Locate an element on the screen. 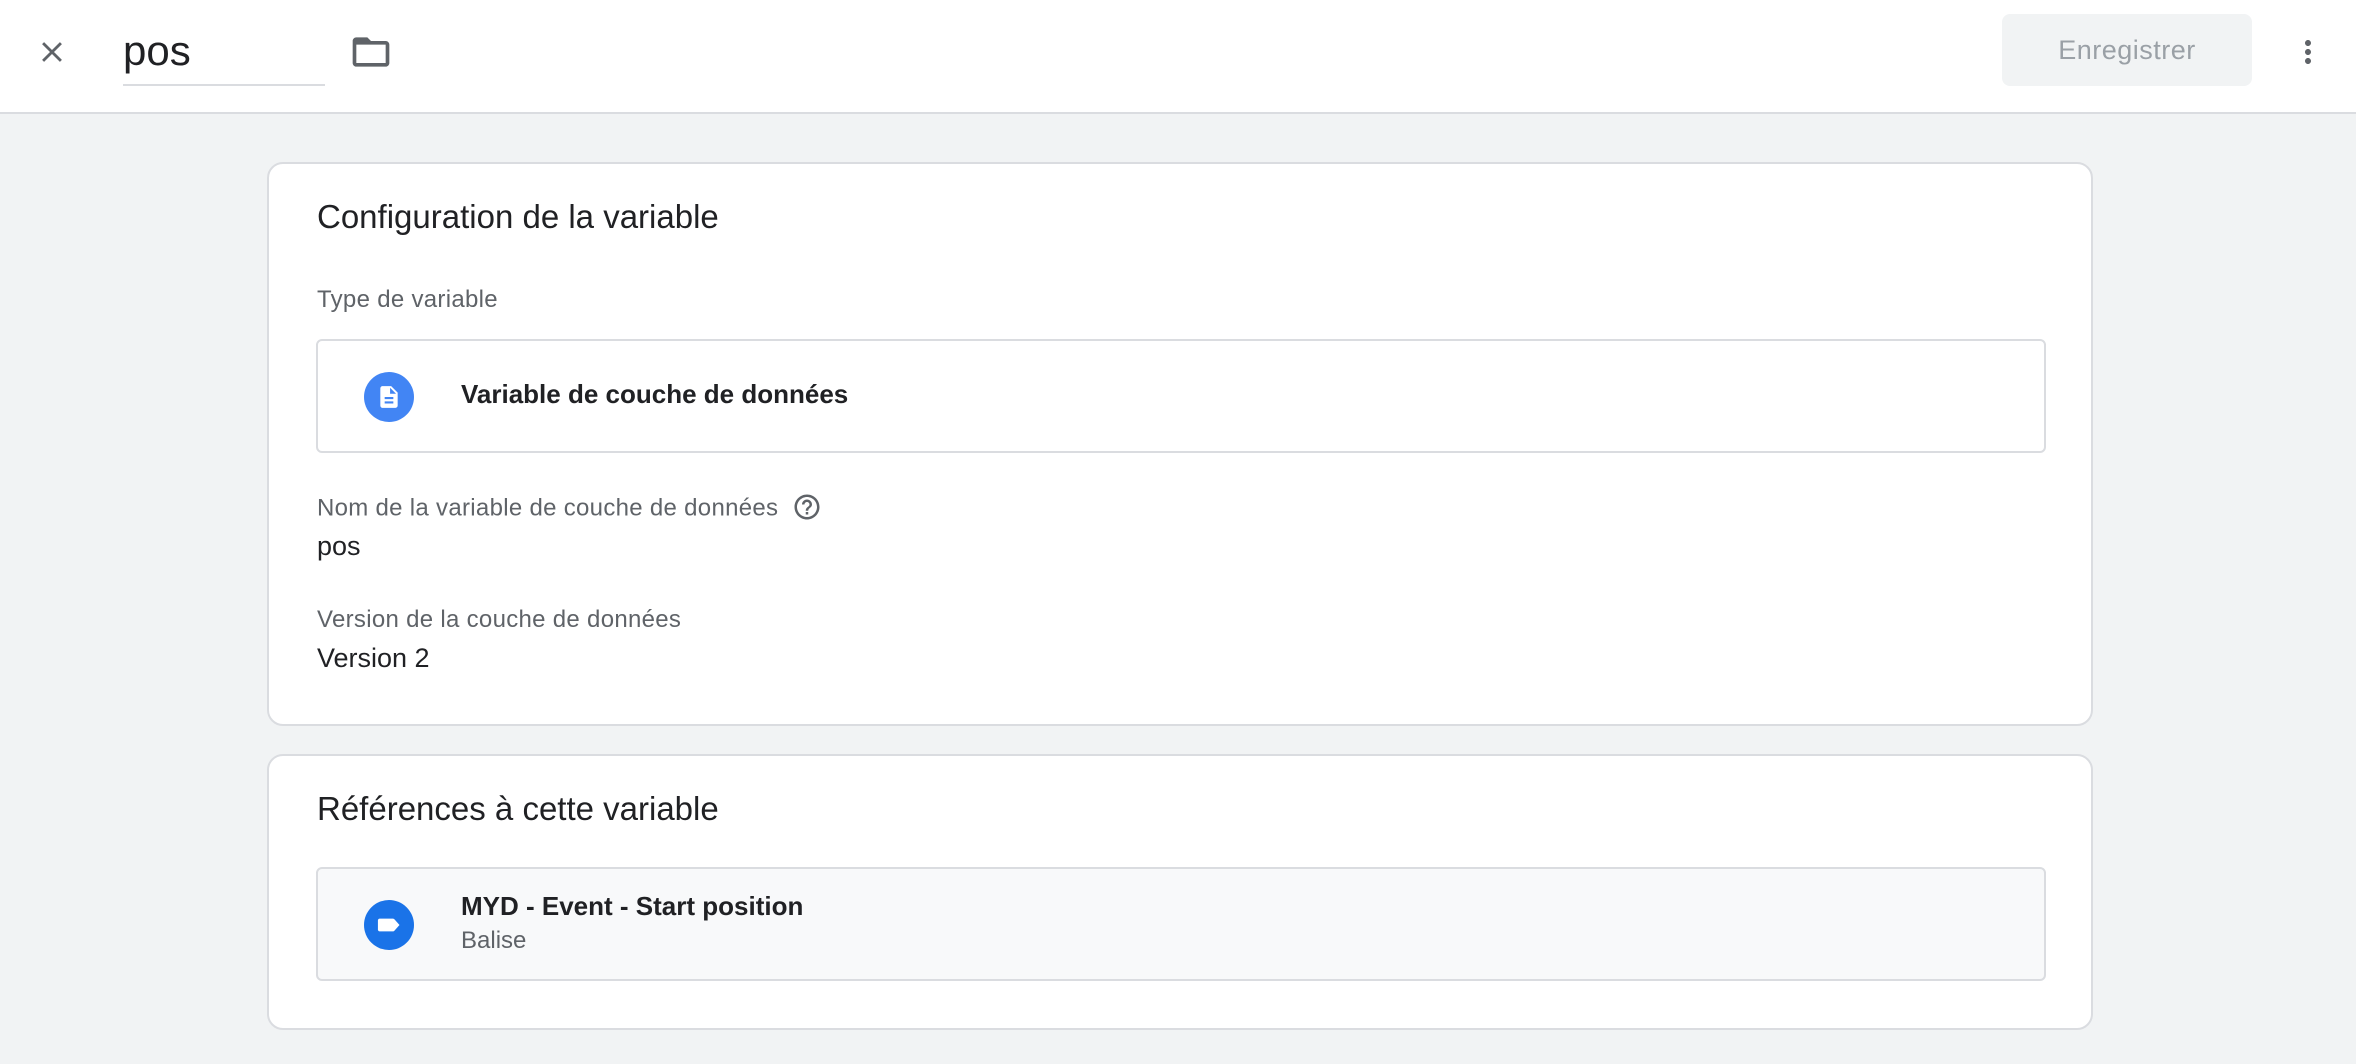 The image size is (2356, 1064). folder-button is located at coordinates (371, 52).